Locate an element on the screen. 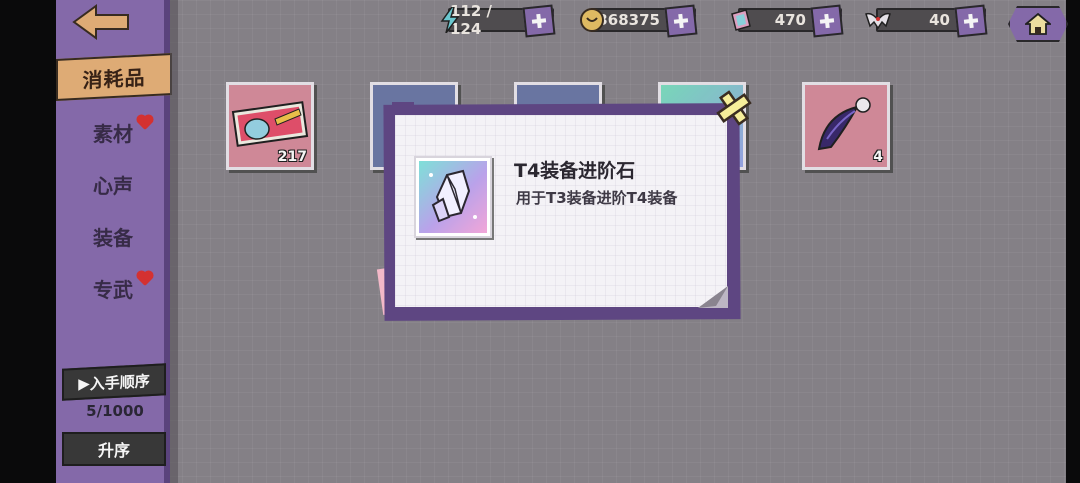 The image size is (1080, 483). crystal-shard-icon is located at coordinates (453, 196).